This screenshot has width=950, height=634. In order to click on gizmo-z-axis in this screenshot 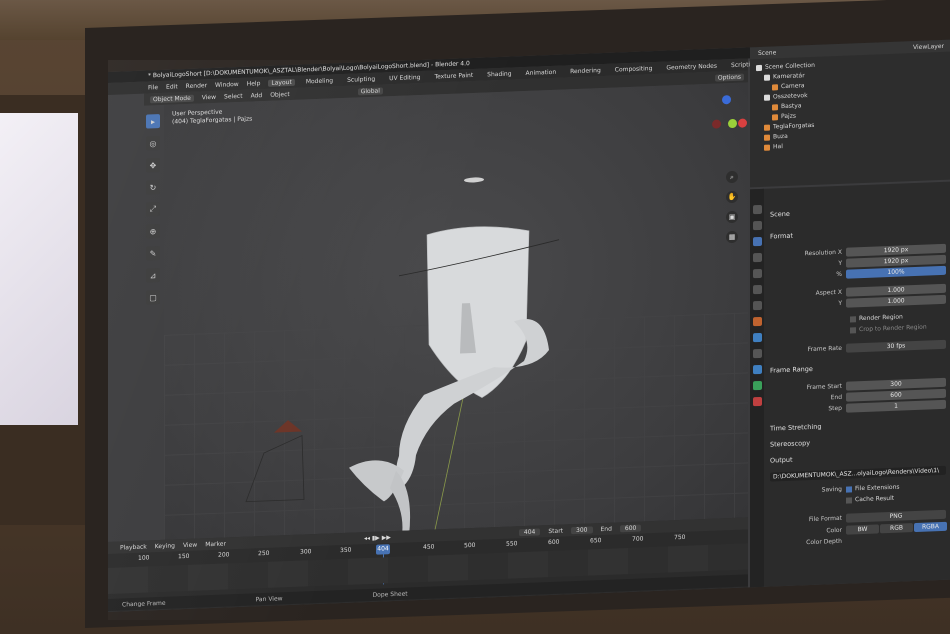, I will do `click(726, 100)`.